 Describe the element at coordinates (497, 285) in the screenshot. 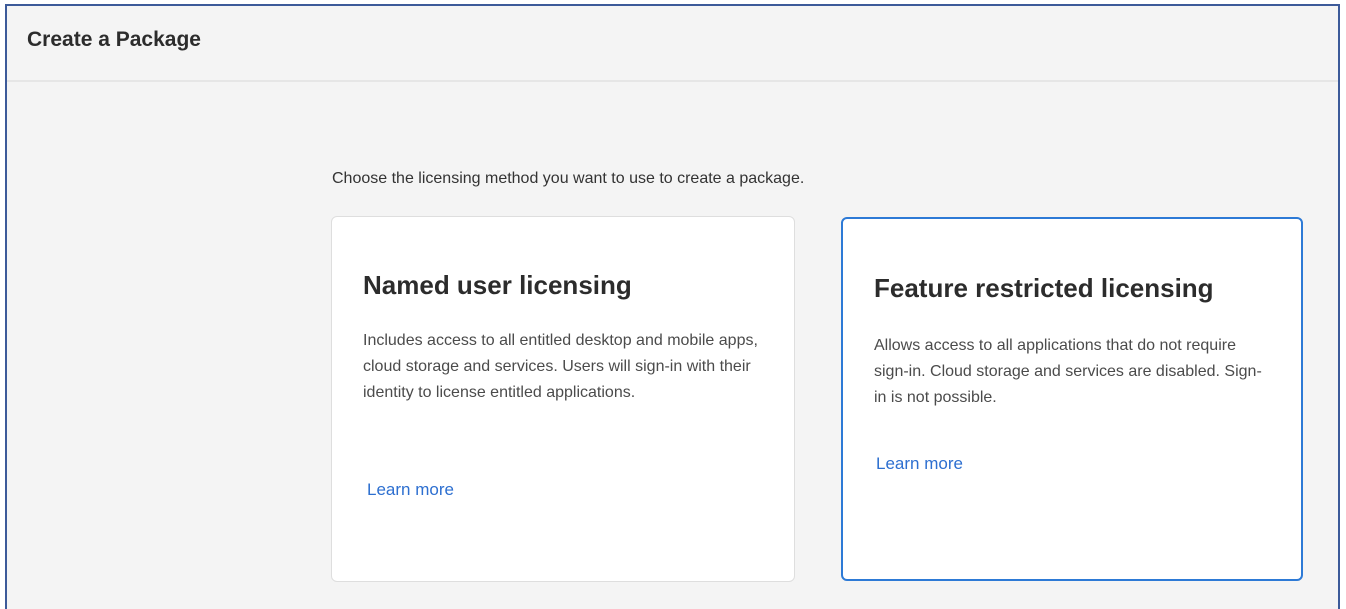

I see `card-title: Named user licensing` at that location.